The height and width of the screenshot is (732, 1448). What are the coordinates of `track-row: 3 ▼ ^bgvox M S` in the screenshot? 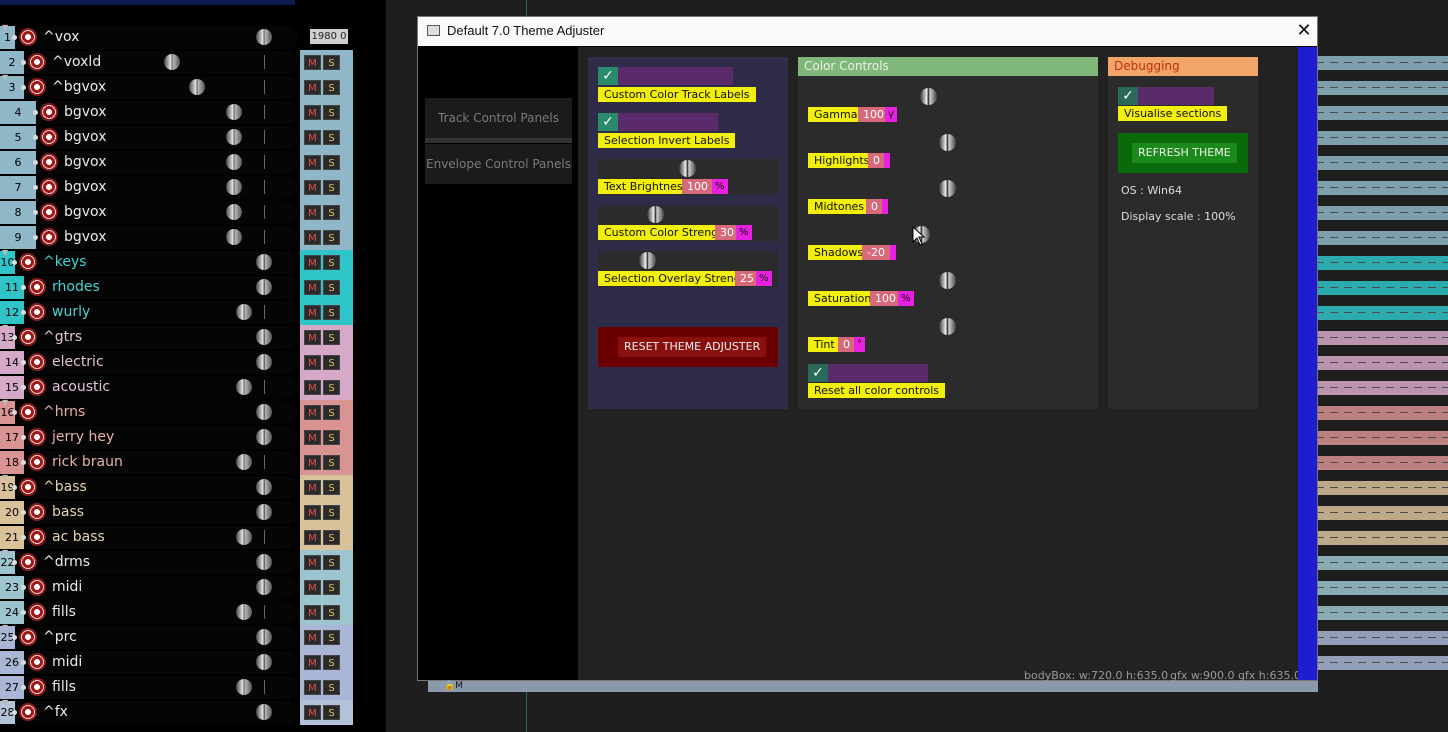 It's located at (193, 86).